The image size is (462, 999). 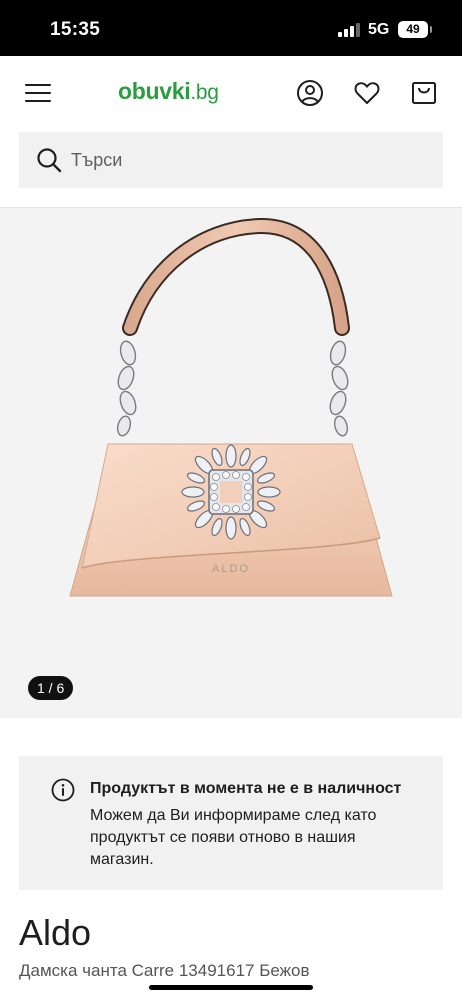 I want to click on hamburger-menu-icon, so click(x=38, y=93).